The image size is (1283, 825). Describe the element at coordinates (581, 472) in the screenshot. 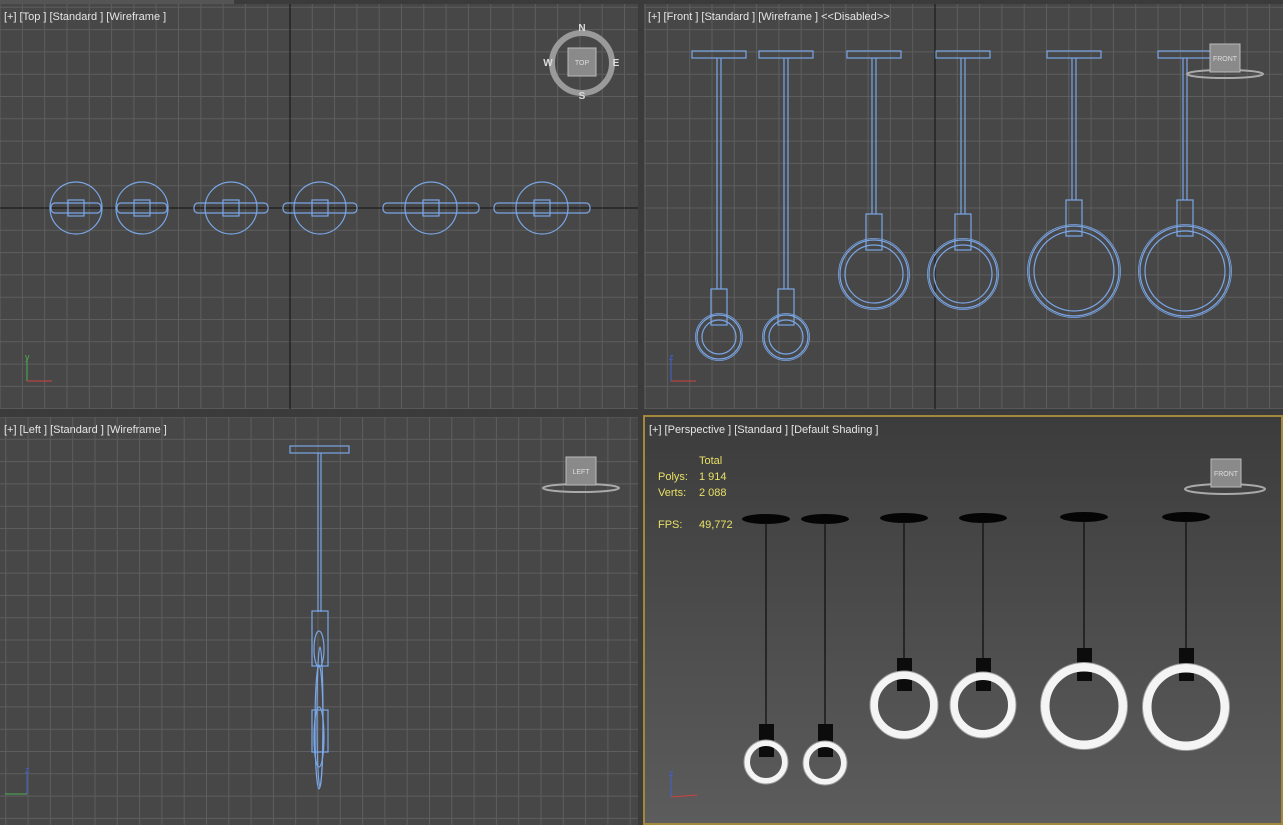

I see `viewcube-face-left: LEFT` at that location.